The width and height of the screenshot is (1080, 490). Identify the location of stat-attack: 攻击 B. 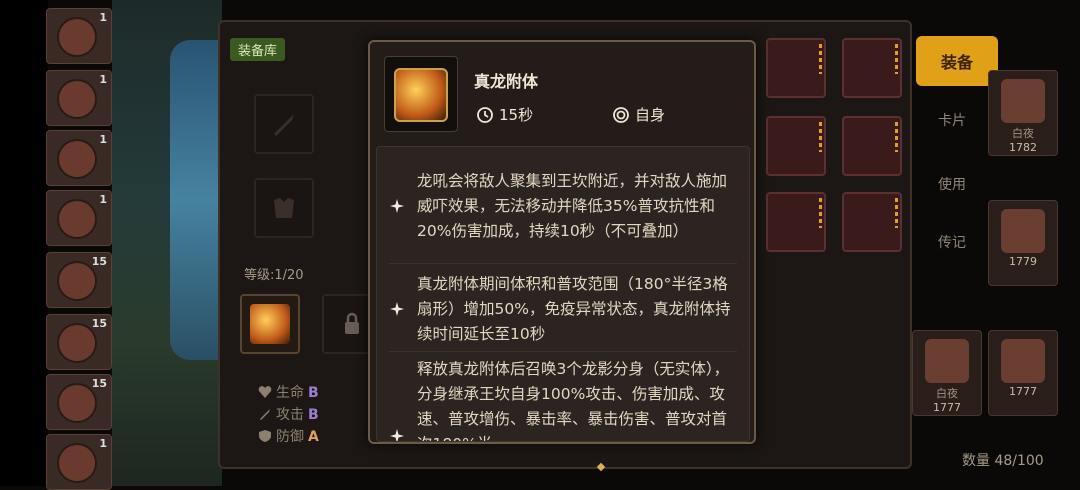
(288, 414).